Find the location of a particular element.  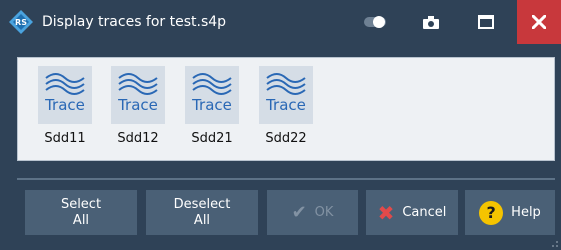

help-label: Help is located at coordinates (526, 212).